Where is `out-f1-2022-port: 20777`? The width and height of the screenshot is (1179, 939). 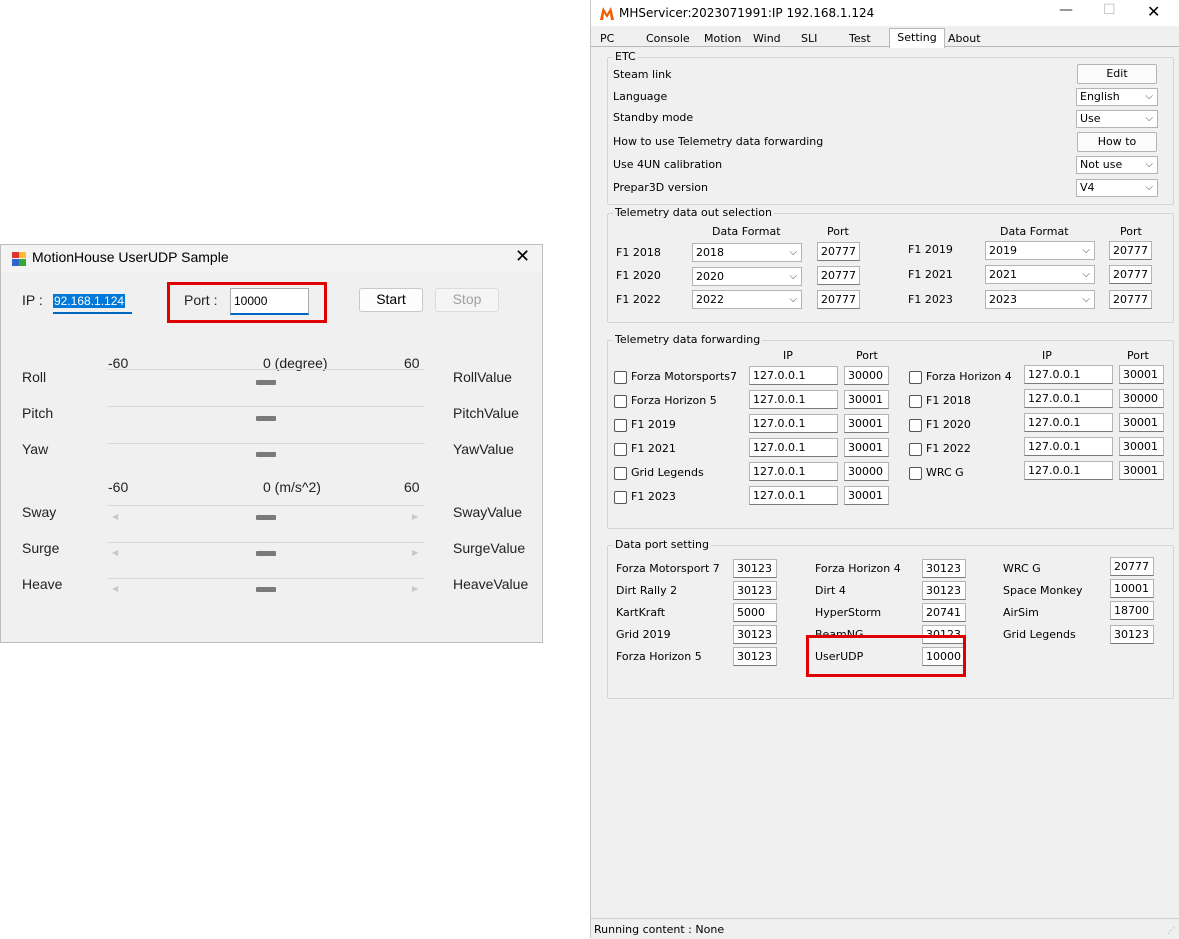
out-f1-2022-port: 20777 is located at coordinates (838, 299).